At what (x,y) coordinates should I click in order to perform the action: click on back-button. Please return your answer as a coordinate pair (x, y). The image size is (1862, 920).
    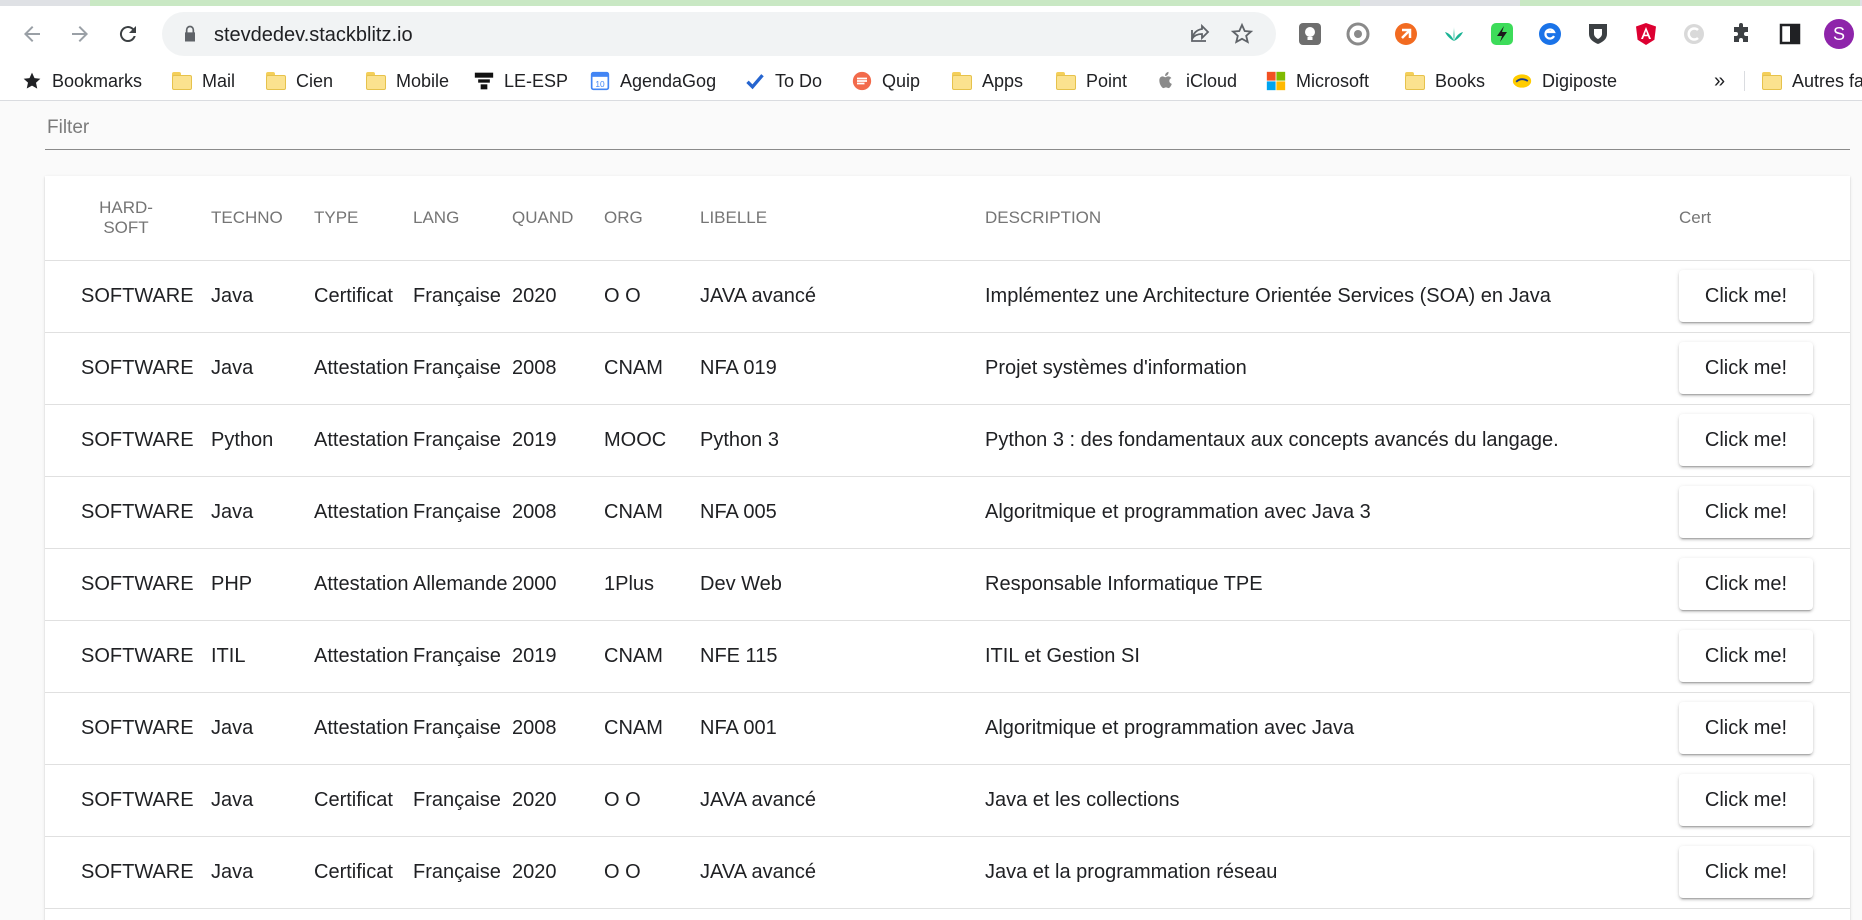
    Looking at the image, I should click on (32, 34).